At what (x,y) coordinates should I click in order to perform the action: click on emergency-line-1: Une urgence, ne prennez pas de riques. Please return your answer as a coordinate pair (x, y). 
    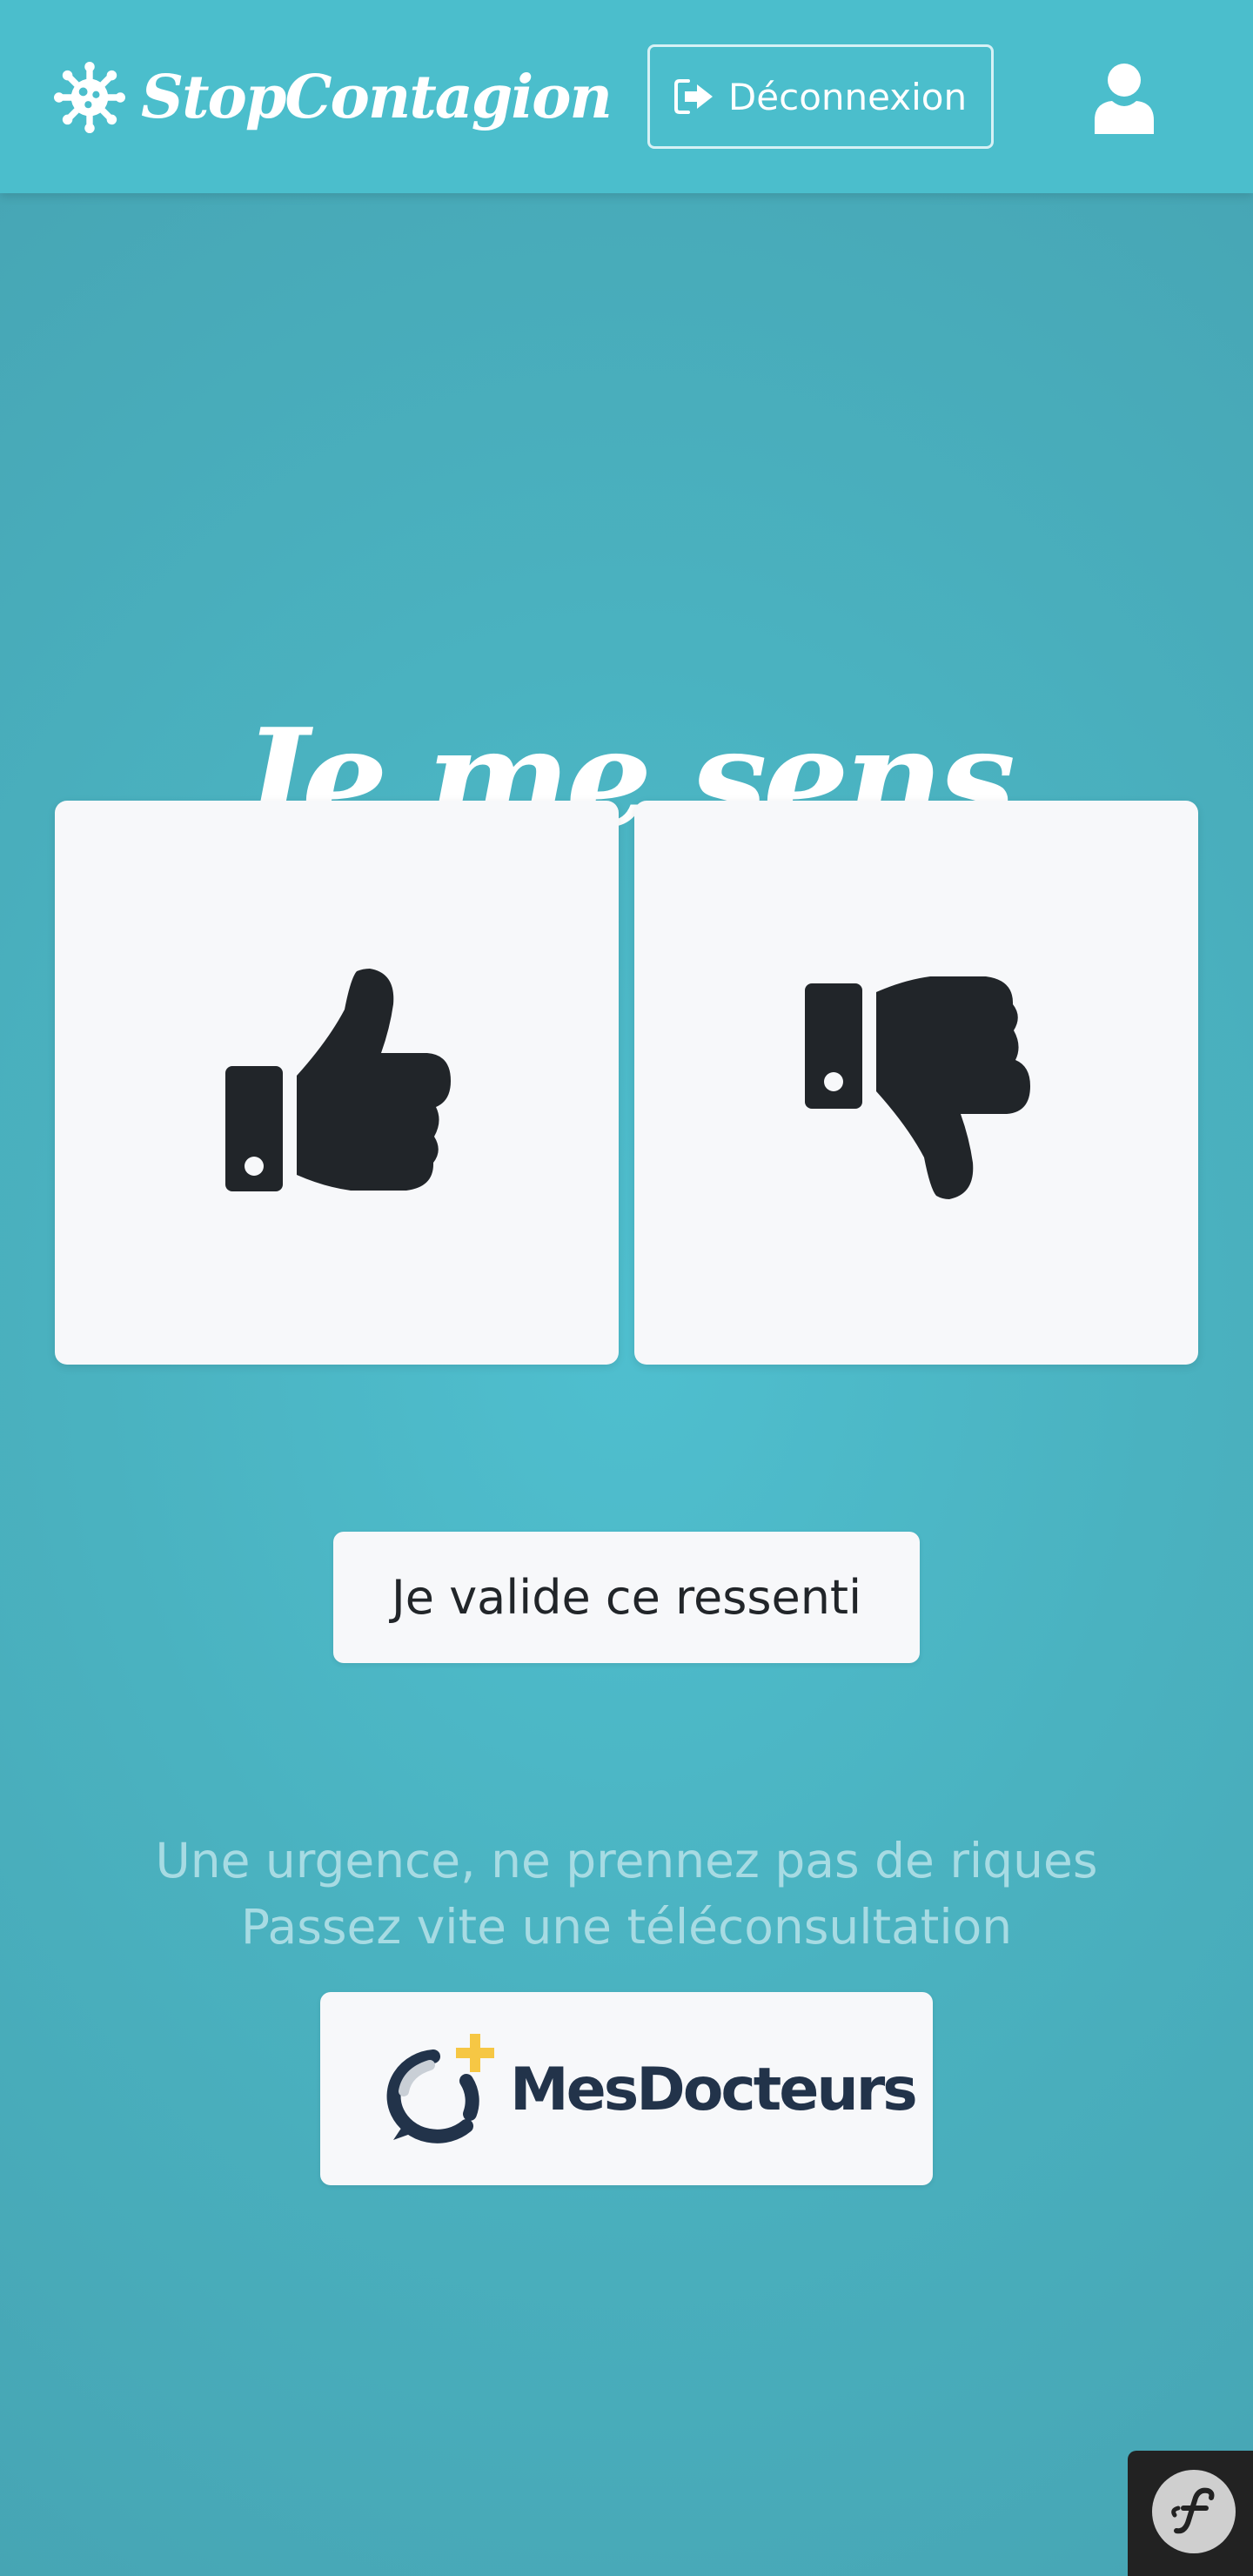
    Looking at the image, I should click on (626, 1861).